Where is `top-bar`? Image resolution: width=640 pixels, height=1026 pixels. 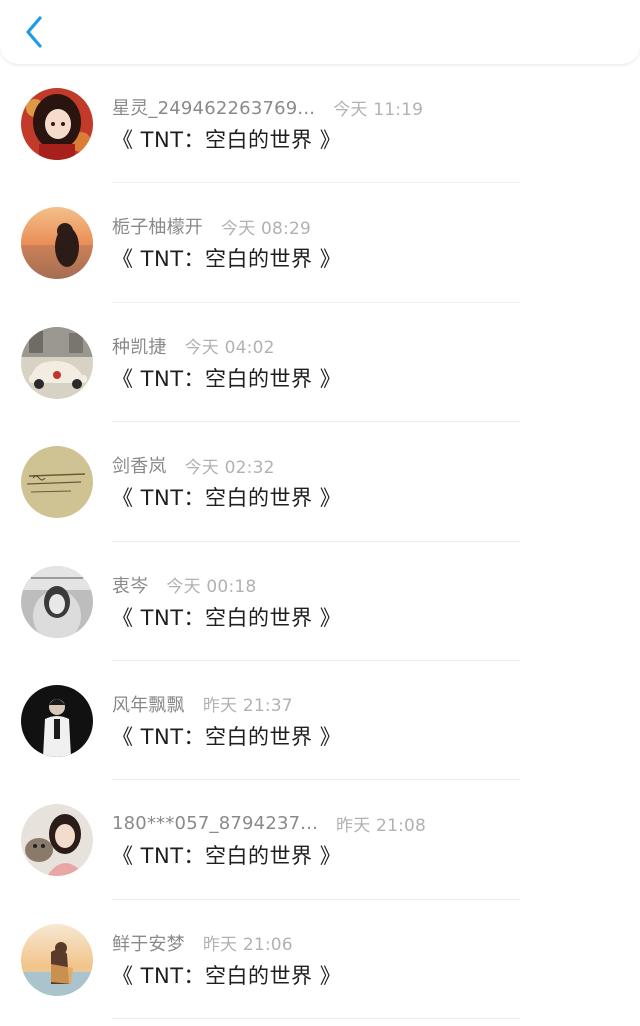 top-bar is located at coordinates (320, 32).